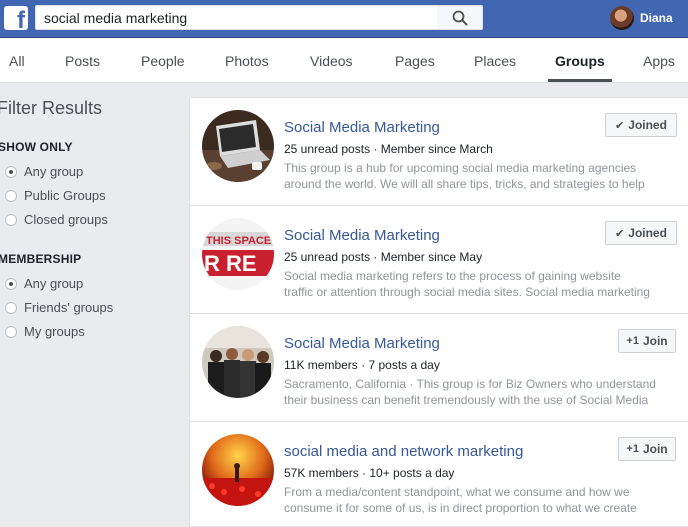 The height and width of the screenshot is (527, 688). I want to click on group-photo-people, so click(238, 362).